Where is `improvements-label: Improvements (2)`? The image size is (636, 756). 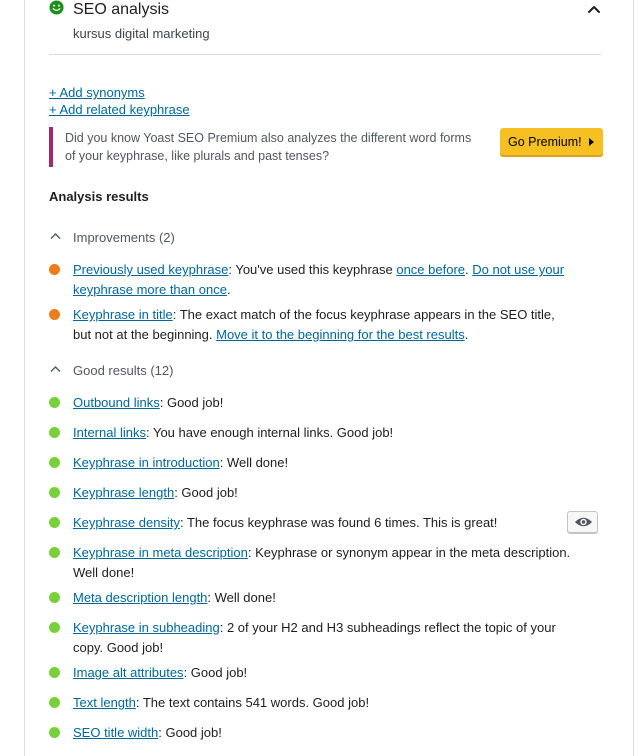
improvements-label: Improvements (2) is located at coordinates (124, 237).